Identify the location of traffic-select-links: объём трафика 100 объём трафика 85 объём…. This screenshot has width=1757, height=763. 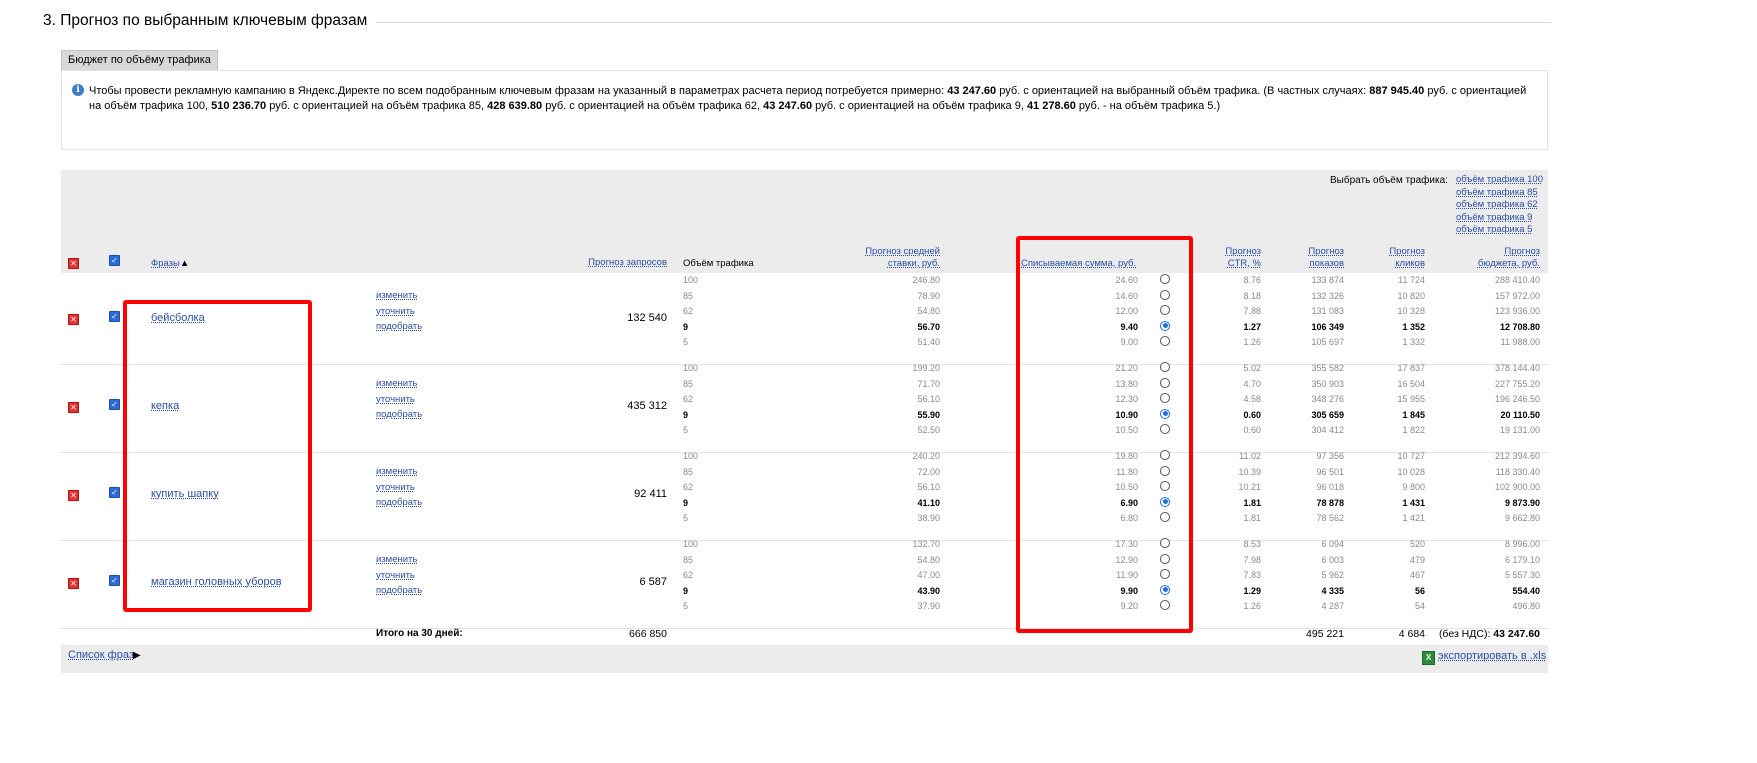
(1499, 205).